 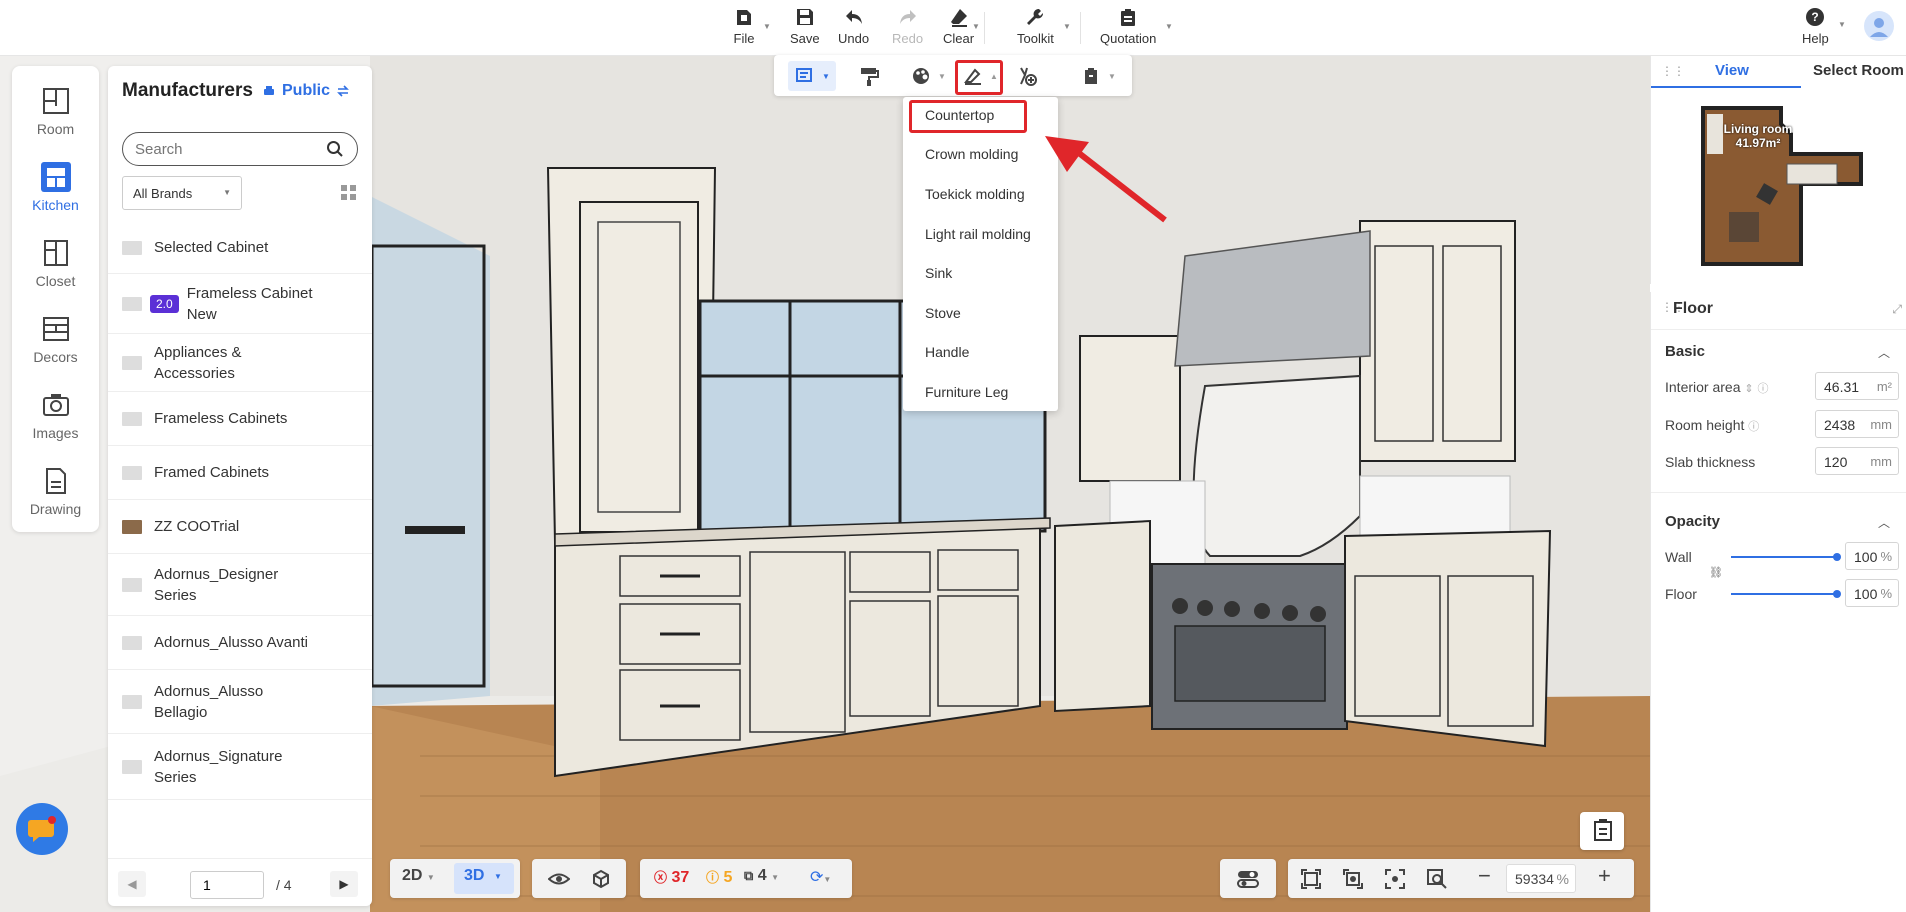 I want to click on zoom-out-button: −, so click(x=1484, y=876).